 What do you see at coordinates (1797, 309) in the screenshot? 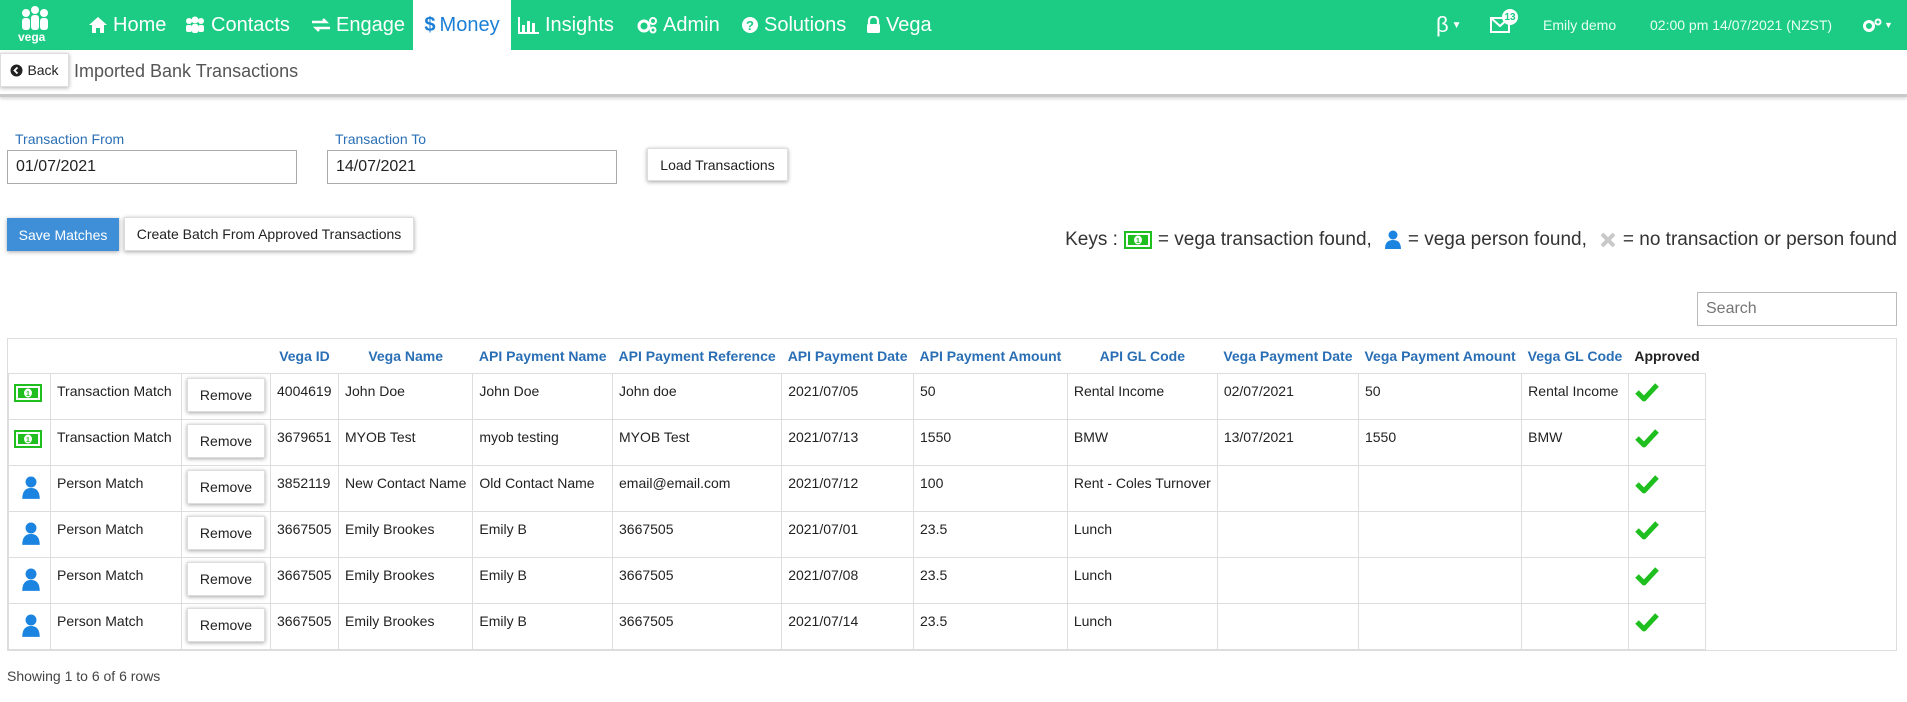
I see `search-input` at bounding box center [1797, 309].